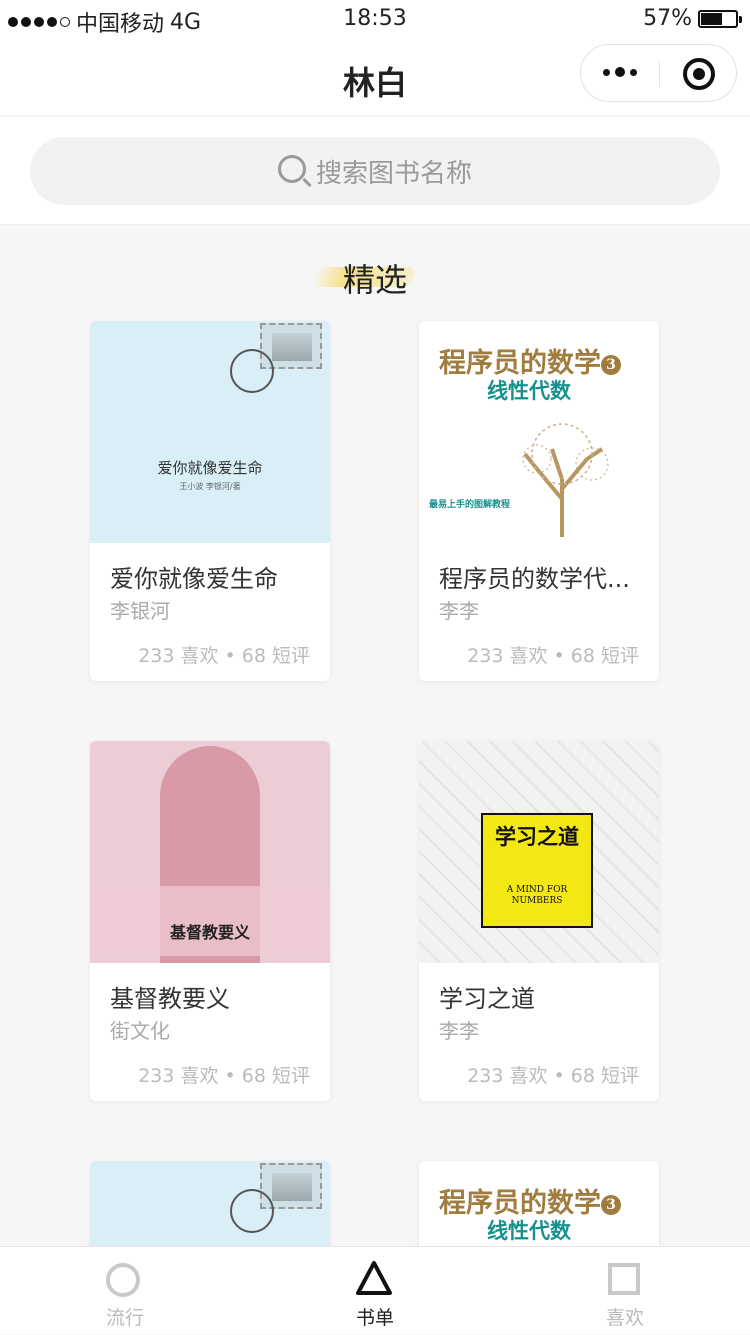  I want to click on capsule-divider, so click(659, 74).